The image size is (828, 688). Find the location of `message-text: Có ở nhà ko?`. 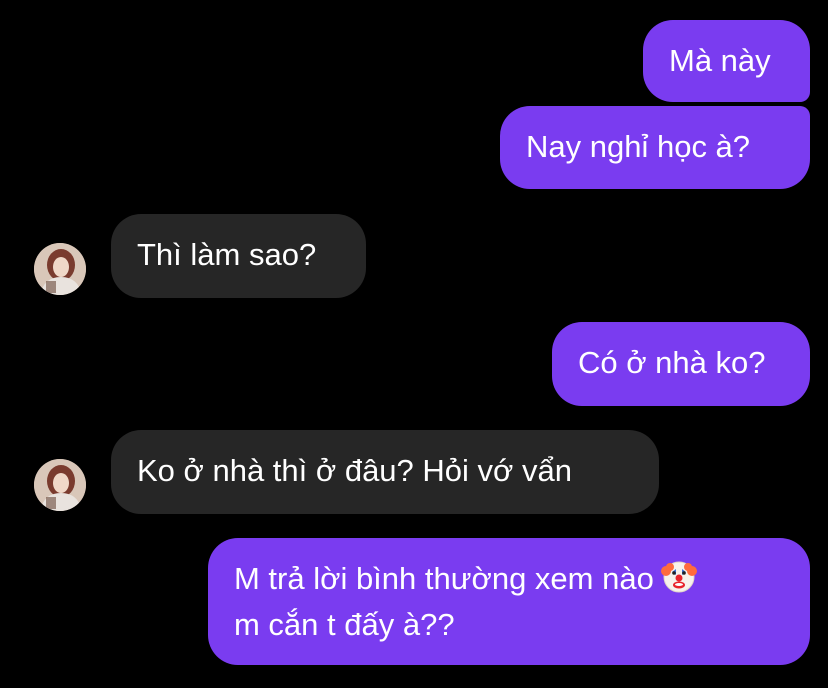

message-text: Có ở nhà ko? is located at coordinates (672, 362).